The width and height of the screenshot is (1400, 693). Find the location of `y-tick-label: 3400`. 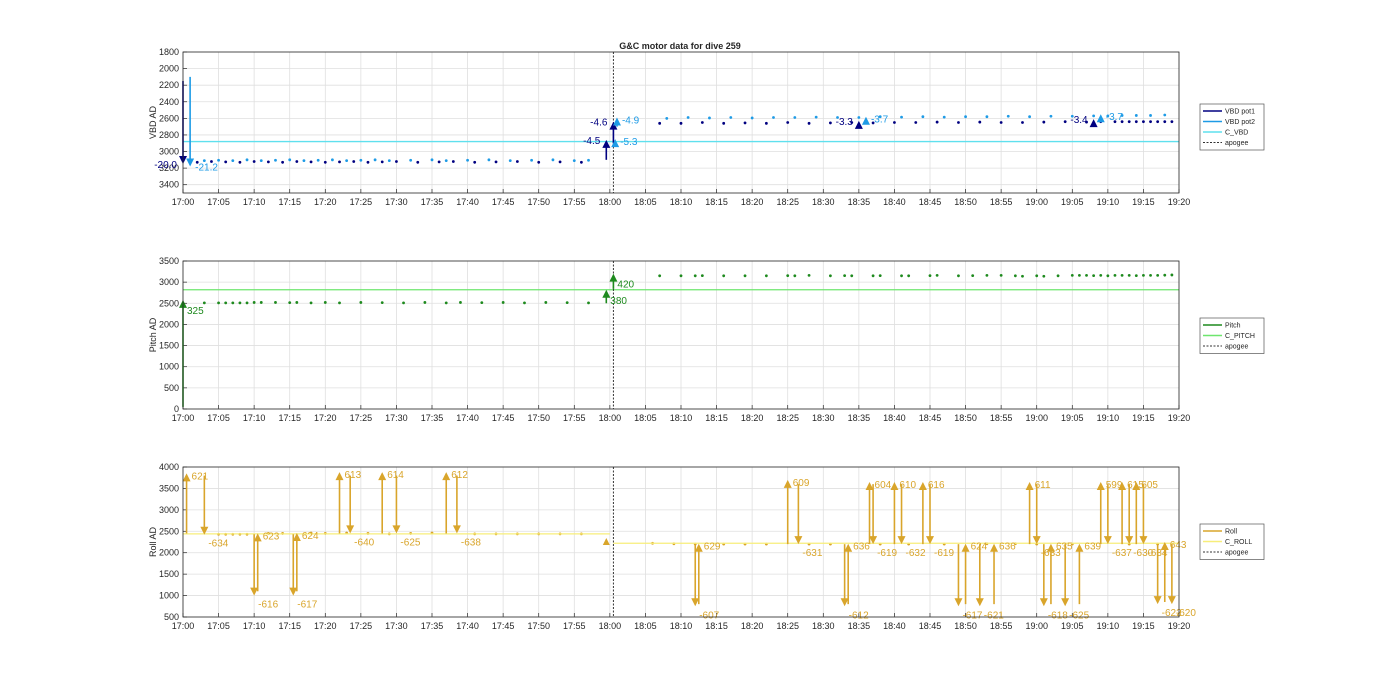

y-tick-label: 3400 is located at coordinates (169, 185).